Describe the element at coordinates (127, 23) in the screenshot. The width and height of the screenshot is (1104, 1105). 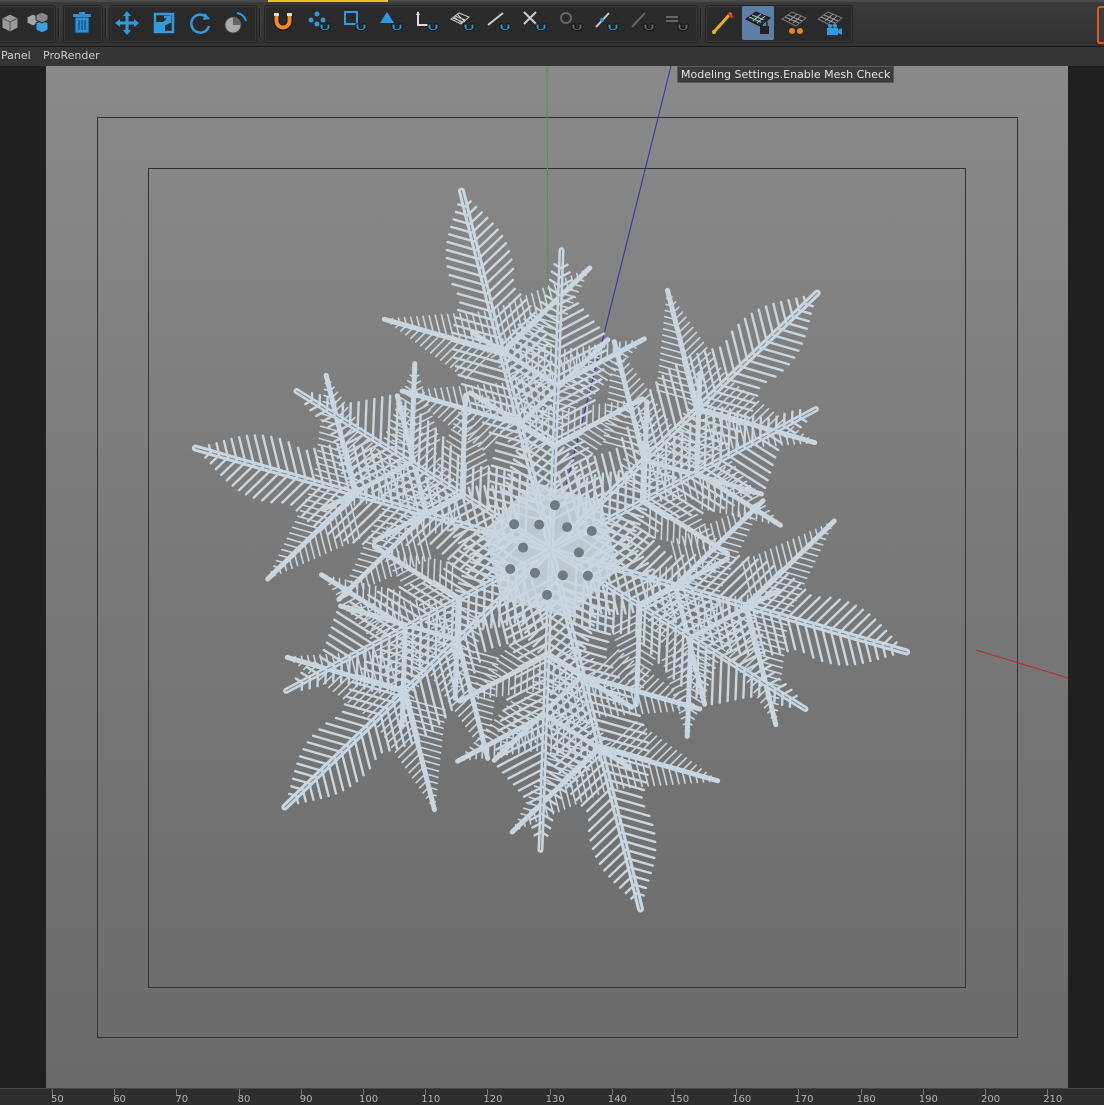
I see `move-icon` at that location.